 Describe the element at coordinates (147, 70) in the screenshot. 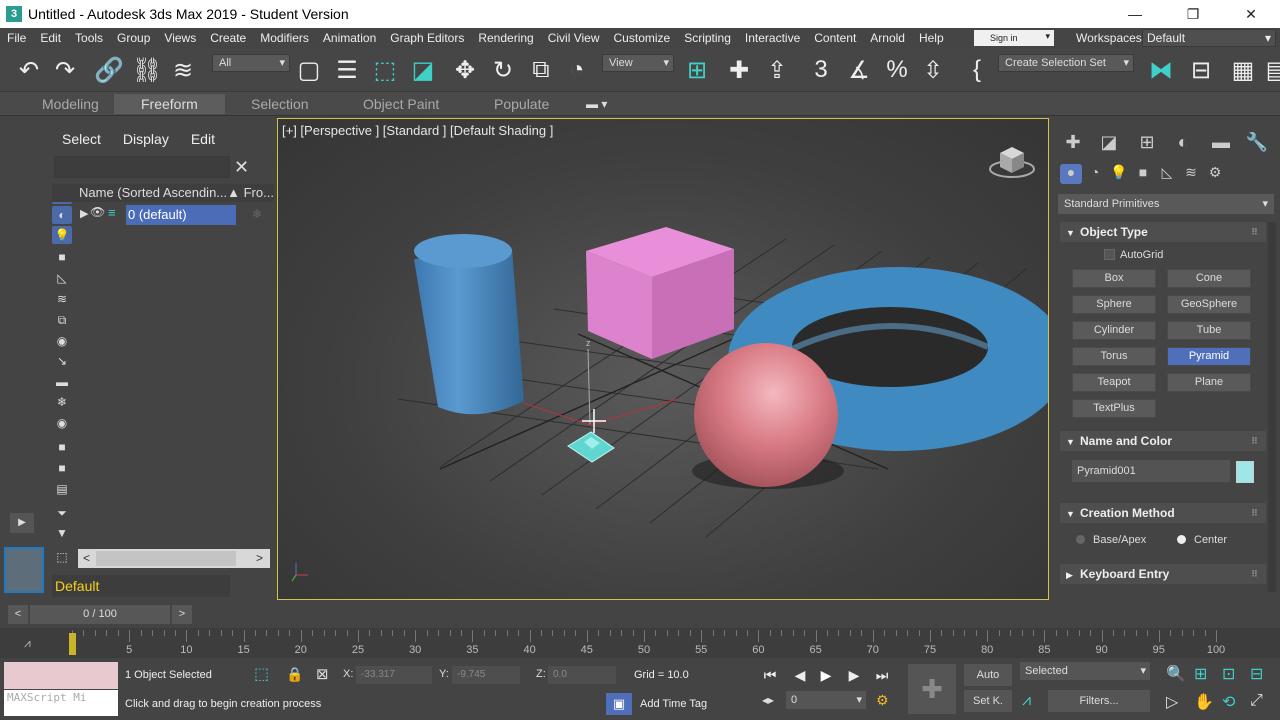

I see `unlink-icon: ⛓` at that location.